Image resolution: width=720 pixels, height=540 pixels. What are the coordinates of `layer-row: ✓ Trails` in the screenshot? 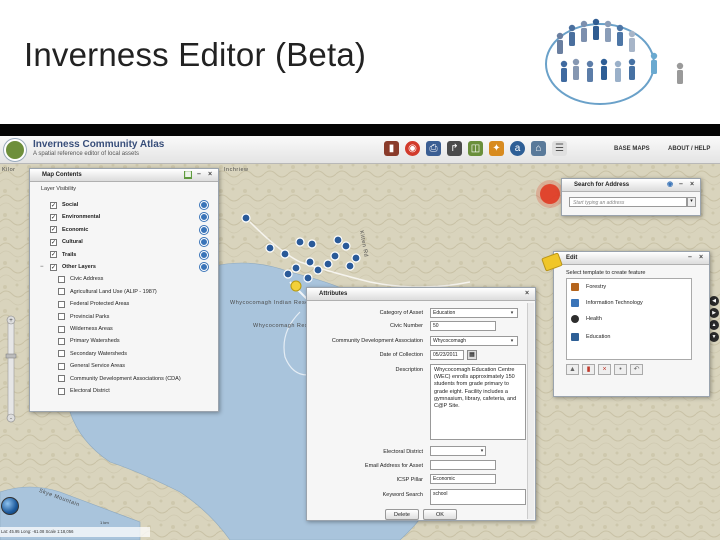 It's located at (63, 255).